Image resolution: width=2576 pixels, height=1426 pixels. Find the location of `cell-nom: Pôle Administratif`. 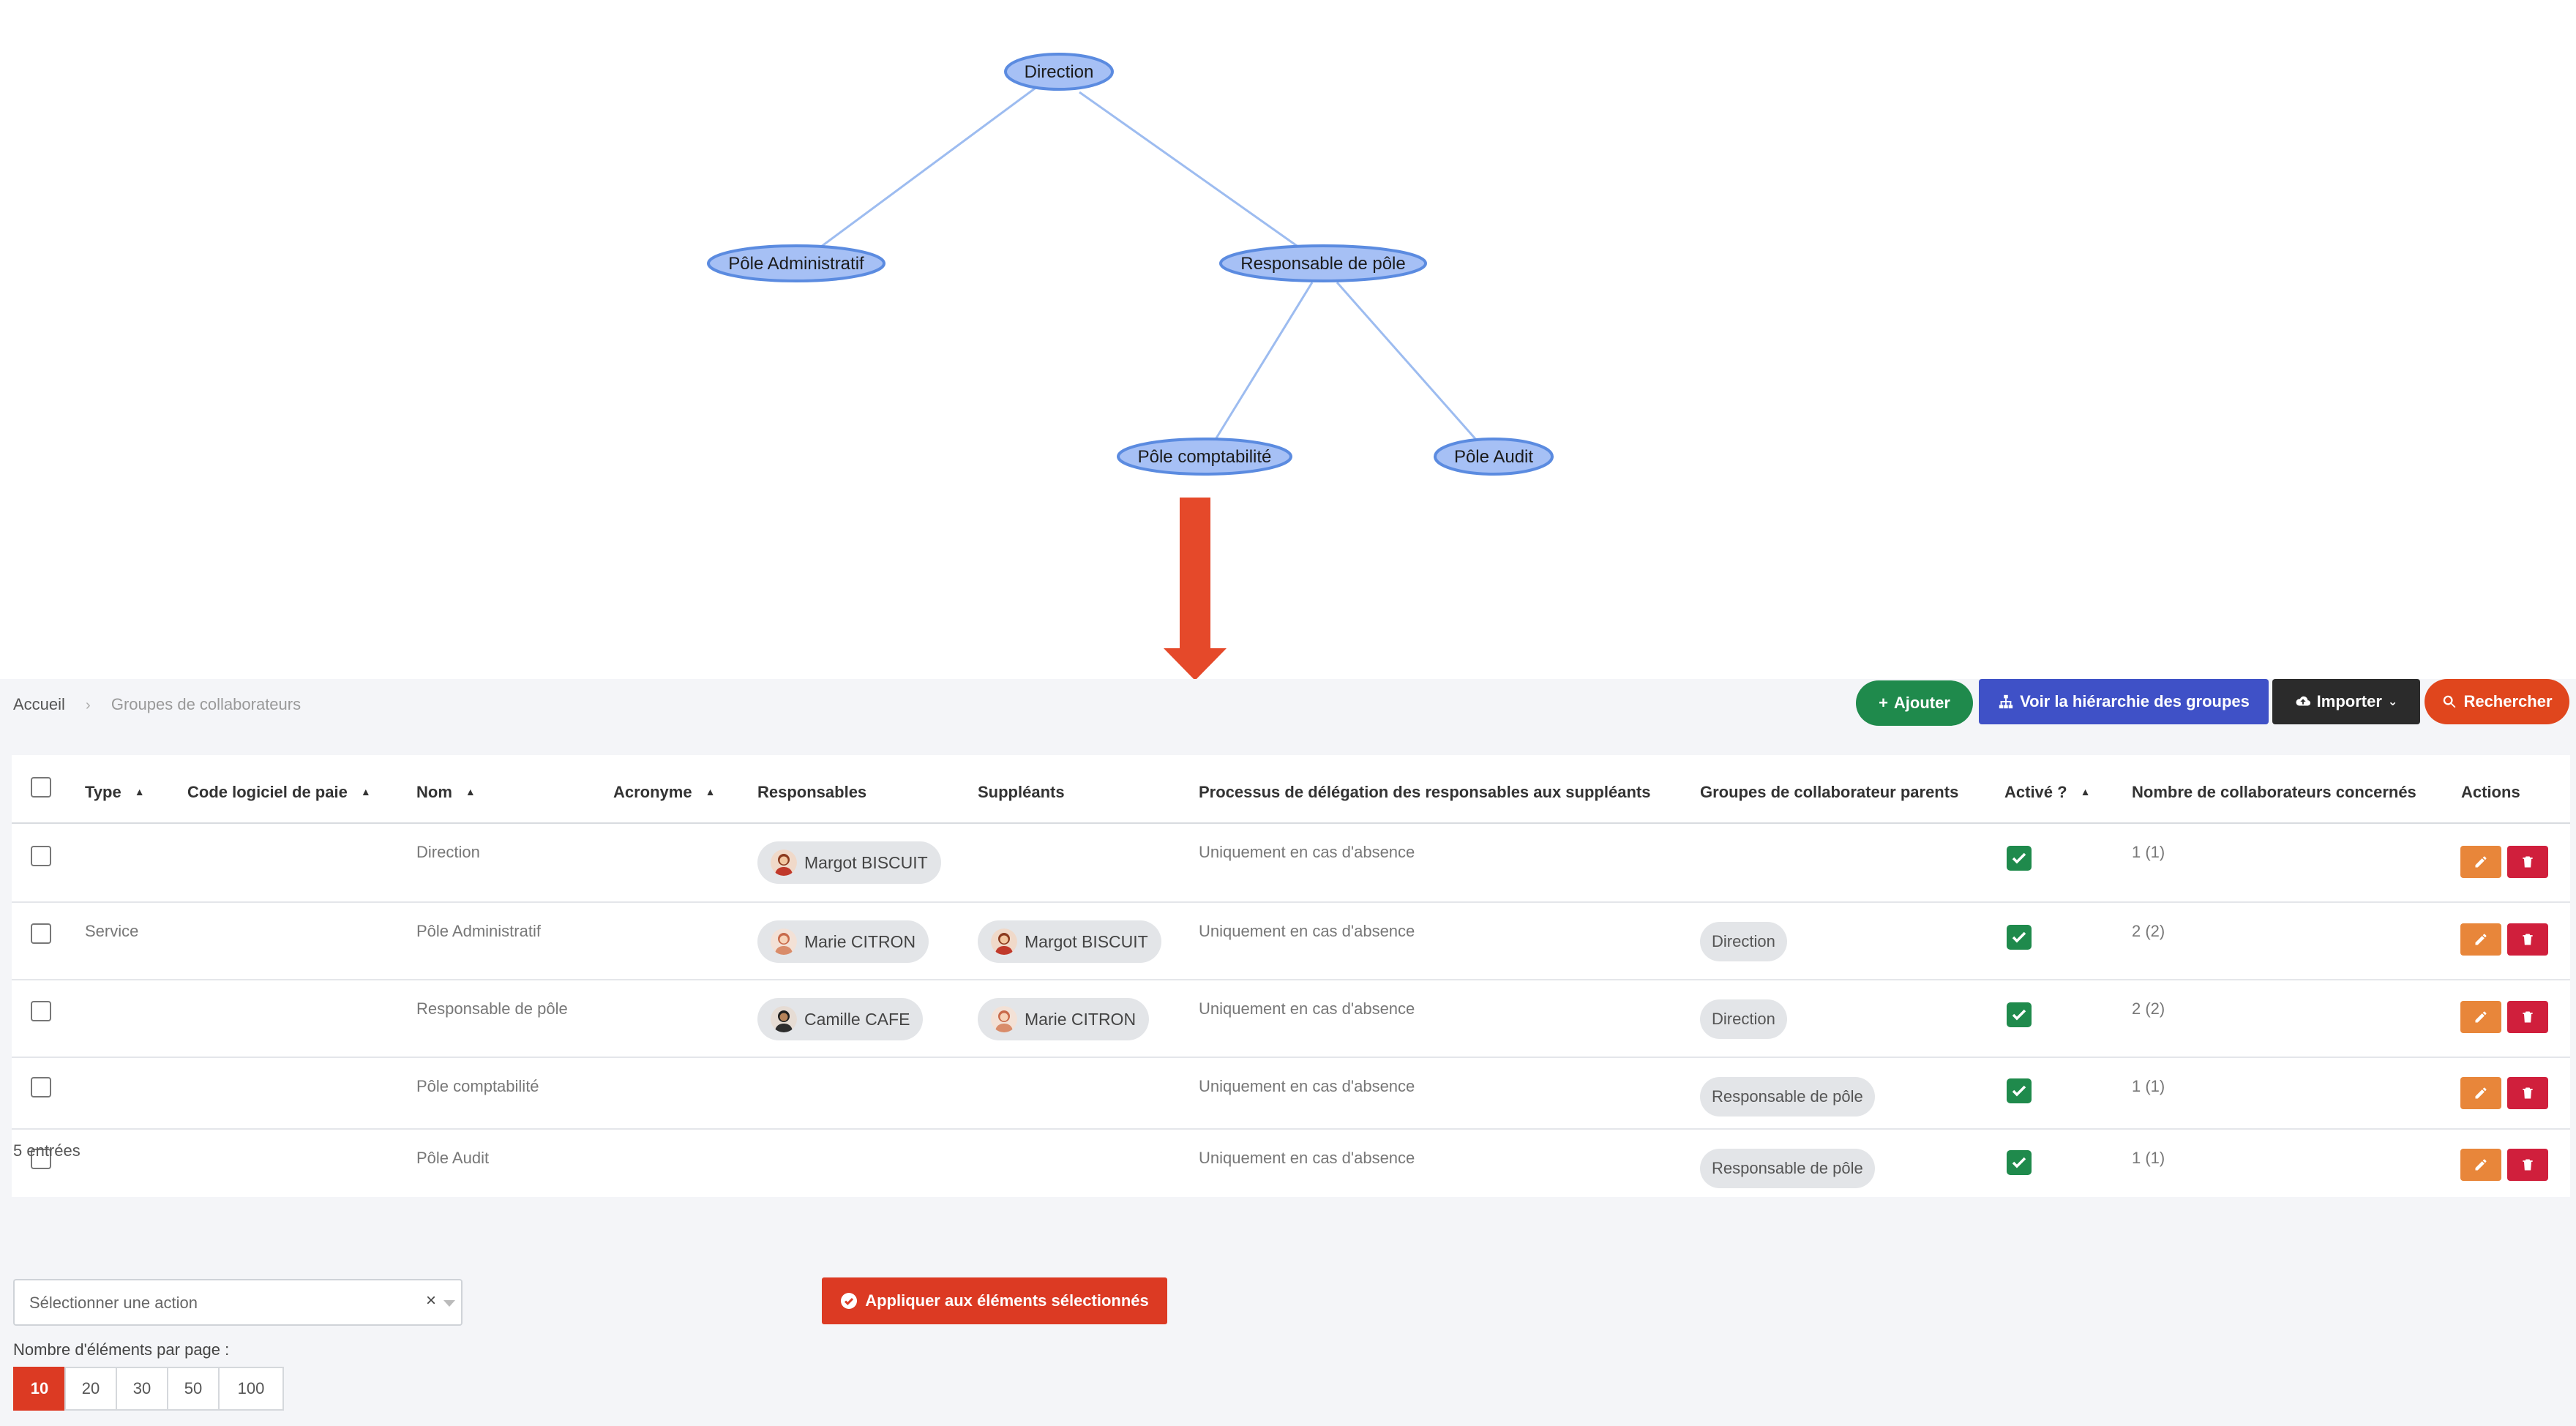

cell-nom: Pôle Administratif is located at coordinates (478, 931).